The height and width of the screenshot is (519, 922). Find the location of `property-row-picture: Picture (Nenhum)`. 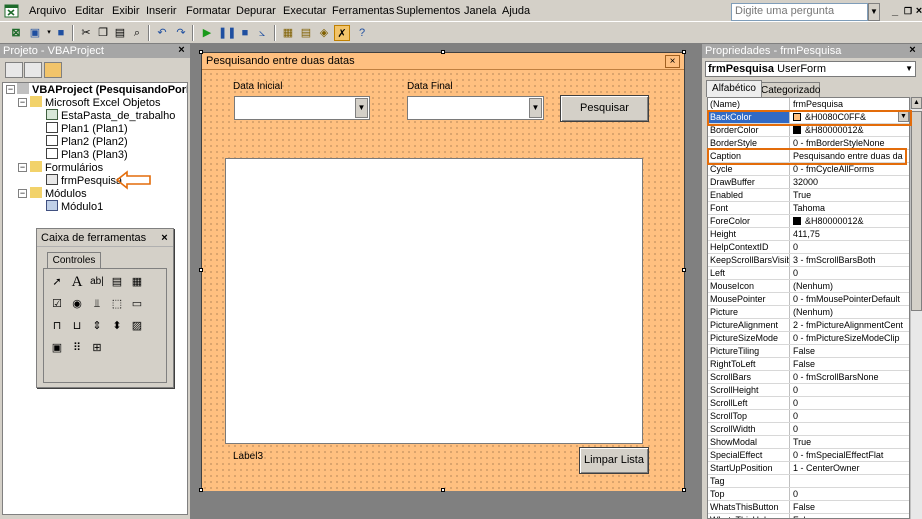

property-row-picture: Picture (Nenhum) is located at coordinates (808, 312).